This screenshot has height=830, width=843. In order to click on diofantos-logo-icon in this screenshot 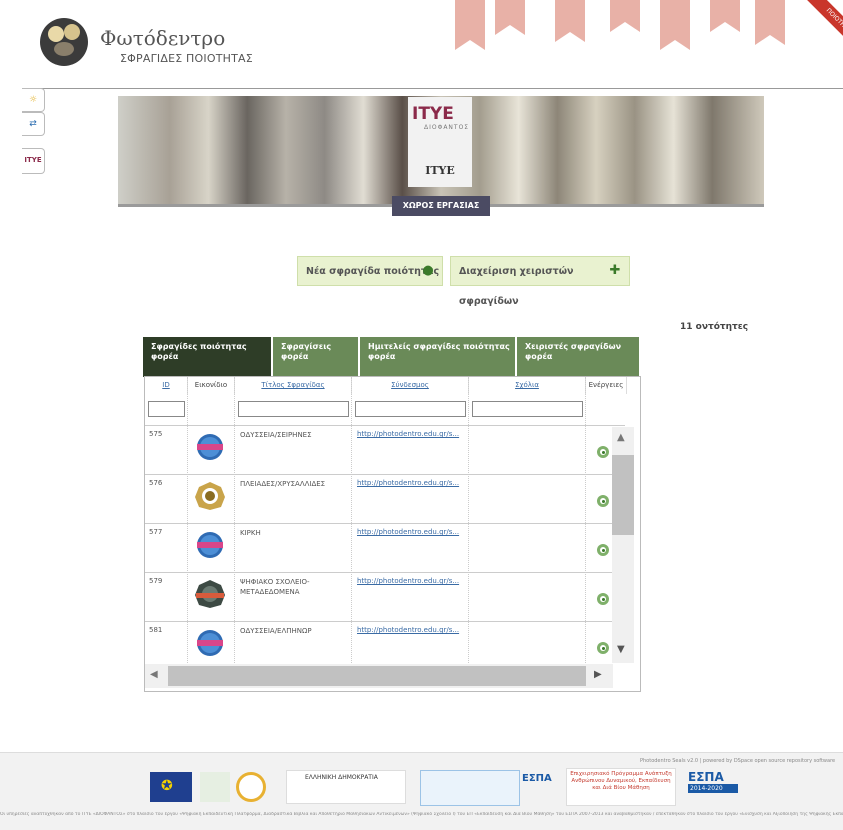, I will do `click(251, 787)`.